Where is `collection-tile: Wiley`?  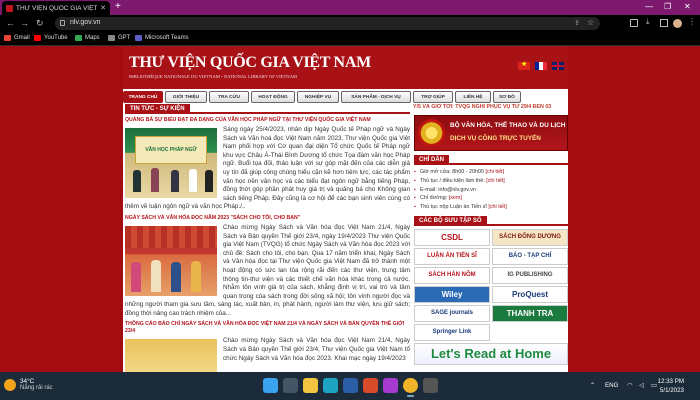
collection-tile: Wiley is located at coordinates (452, 294).